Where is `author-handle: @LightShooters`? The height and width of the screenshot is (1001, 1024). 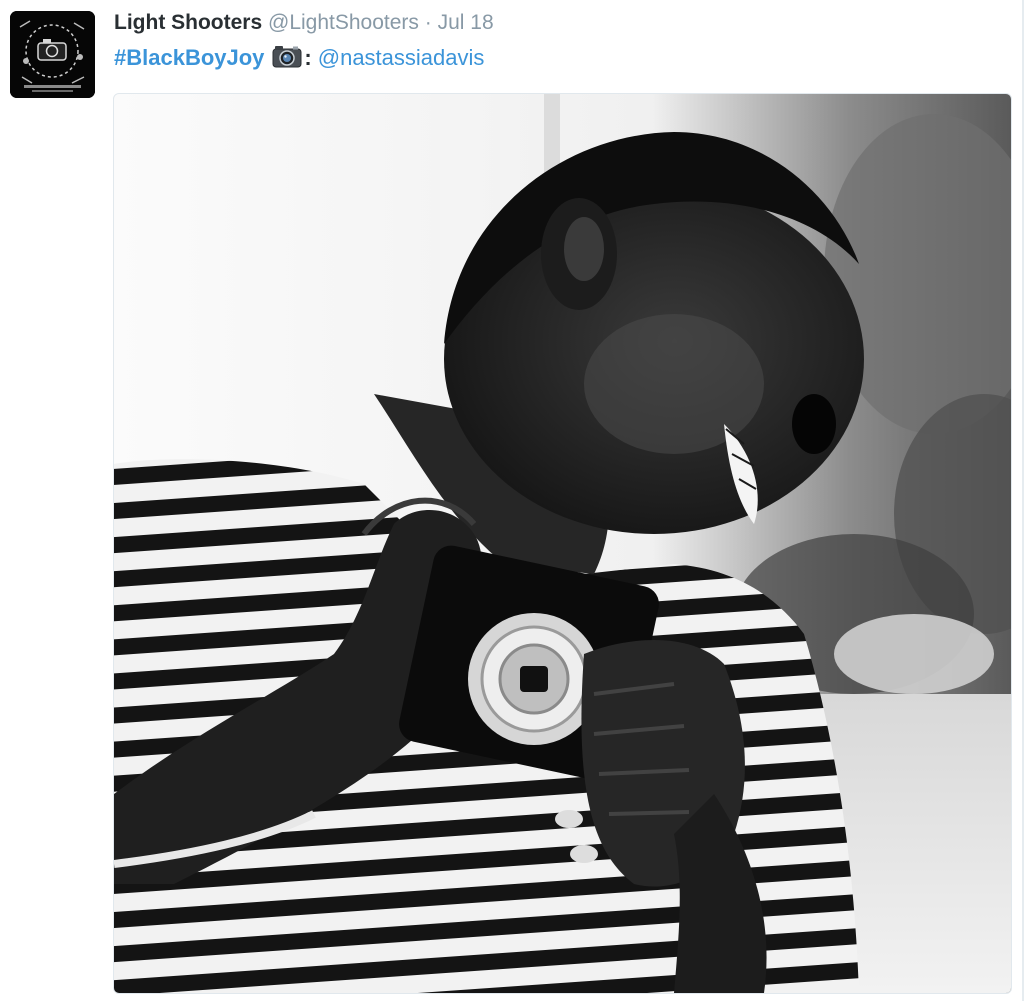
author-handle: @LightShooters is located at coordinates (343, 22).